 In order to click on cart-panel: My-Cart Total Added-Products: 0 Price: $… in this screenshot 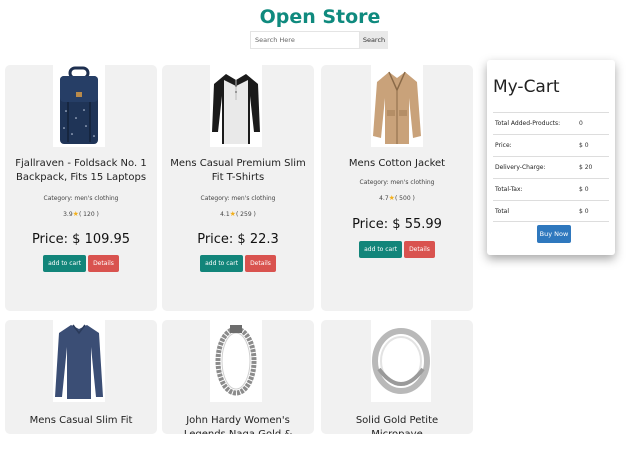, I will do `click(551, 157)`.